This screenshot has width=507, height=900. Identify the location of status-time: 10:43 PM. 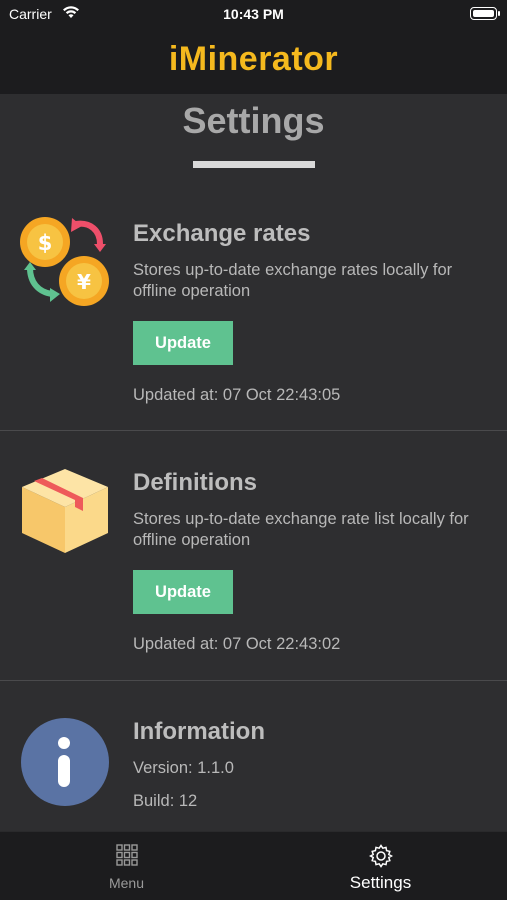
(253, 14).